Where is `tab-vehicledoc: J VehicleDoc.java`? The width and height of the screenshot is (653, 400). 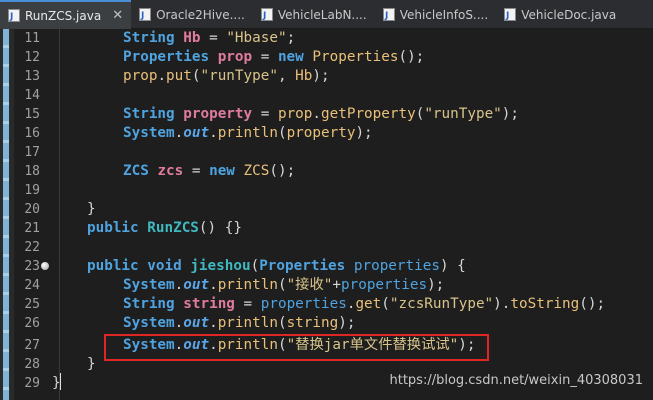 tab-vehicledoc: J VehicleDoc.java is located at coordinates (560, 14).